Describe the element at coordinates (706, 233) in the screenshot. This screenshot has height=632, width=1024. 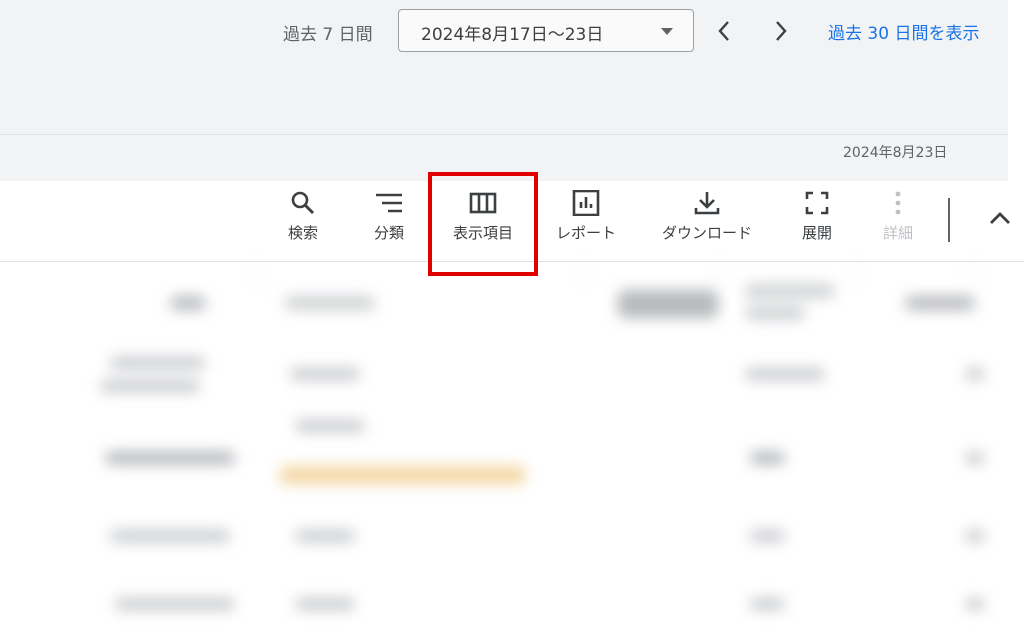
I see `download-label: ダウンロード` at that location.